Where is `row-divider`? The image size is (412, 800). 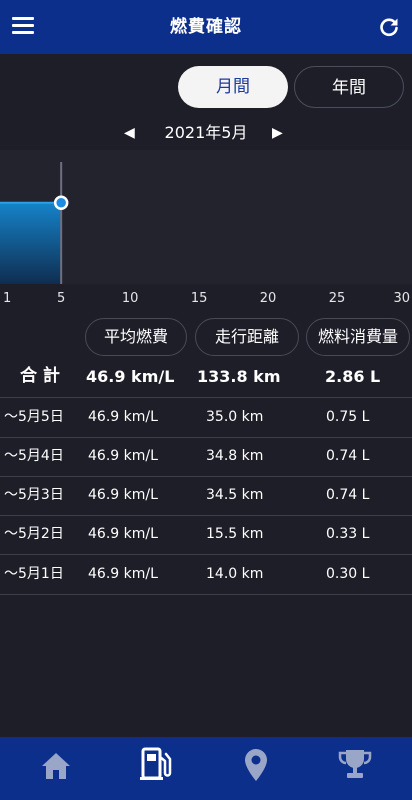 row-divider is located at coordinates (206, 594).